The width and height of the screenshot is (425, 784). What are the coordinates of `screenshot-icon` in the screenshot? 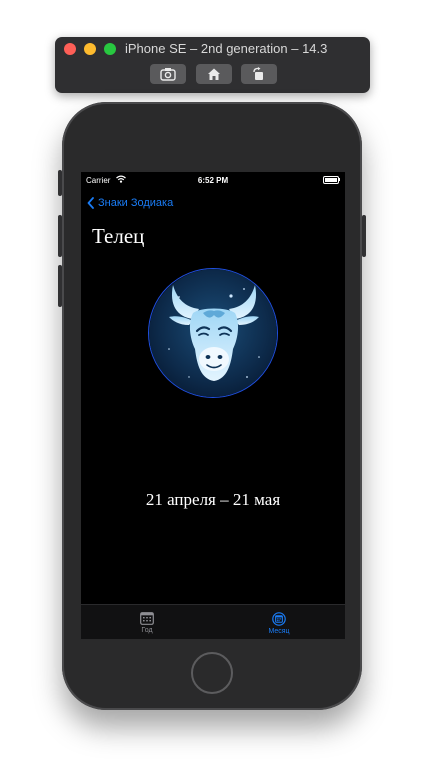 It's located at (168, 74).